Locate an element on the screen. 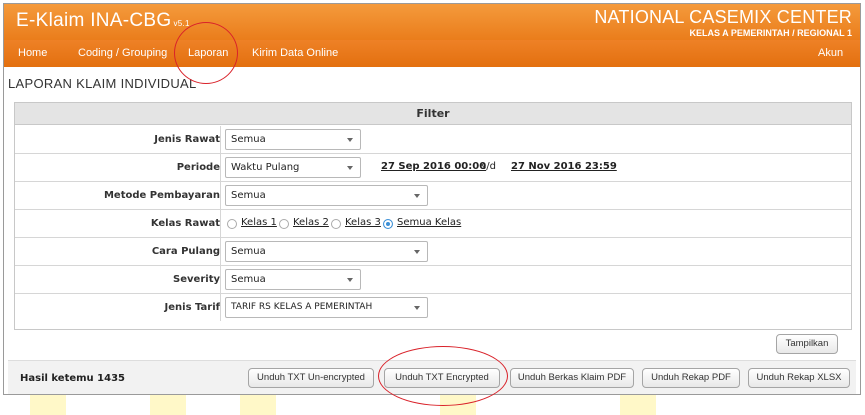 This screenshot has width=865, height=415. radio-label-kelas-1: Kelas 1 is located at coordinates (259, 222).